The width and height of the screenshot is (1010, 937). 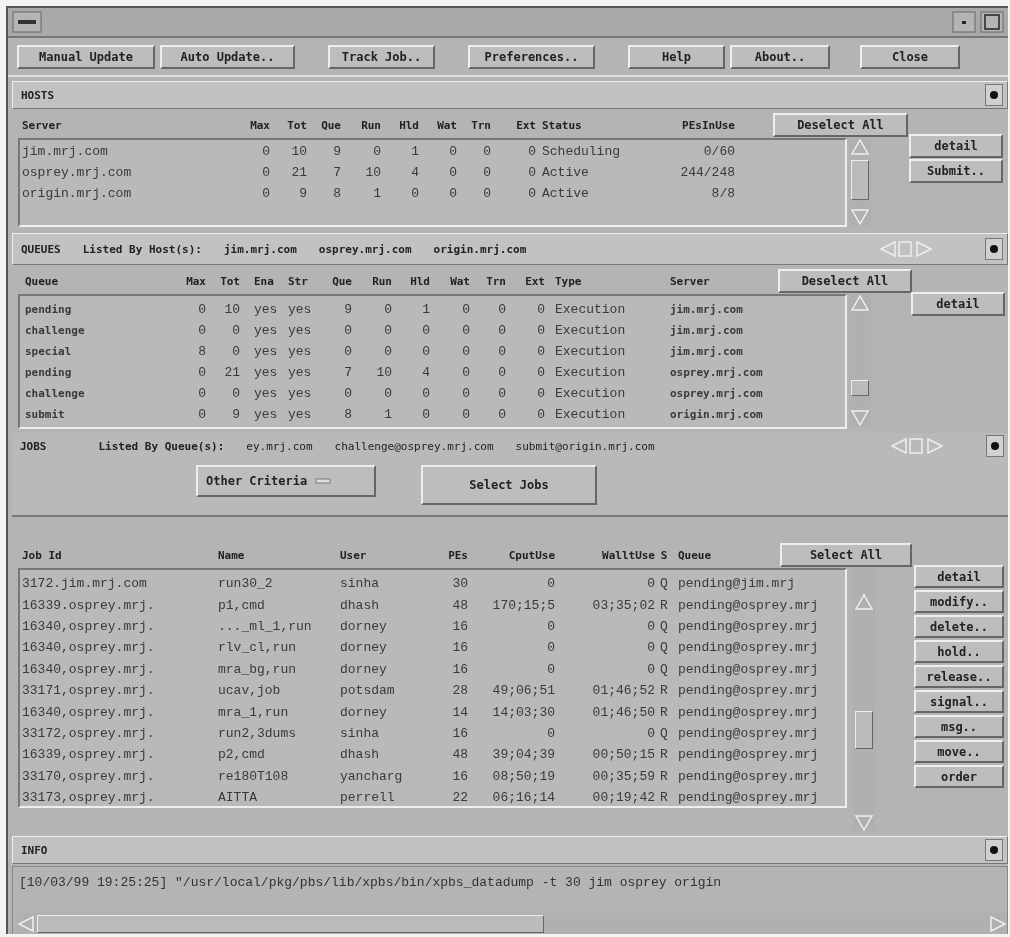 I want to click on section-title: INFO, so click(x=34, y=850).